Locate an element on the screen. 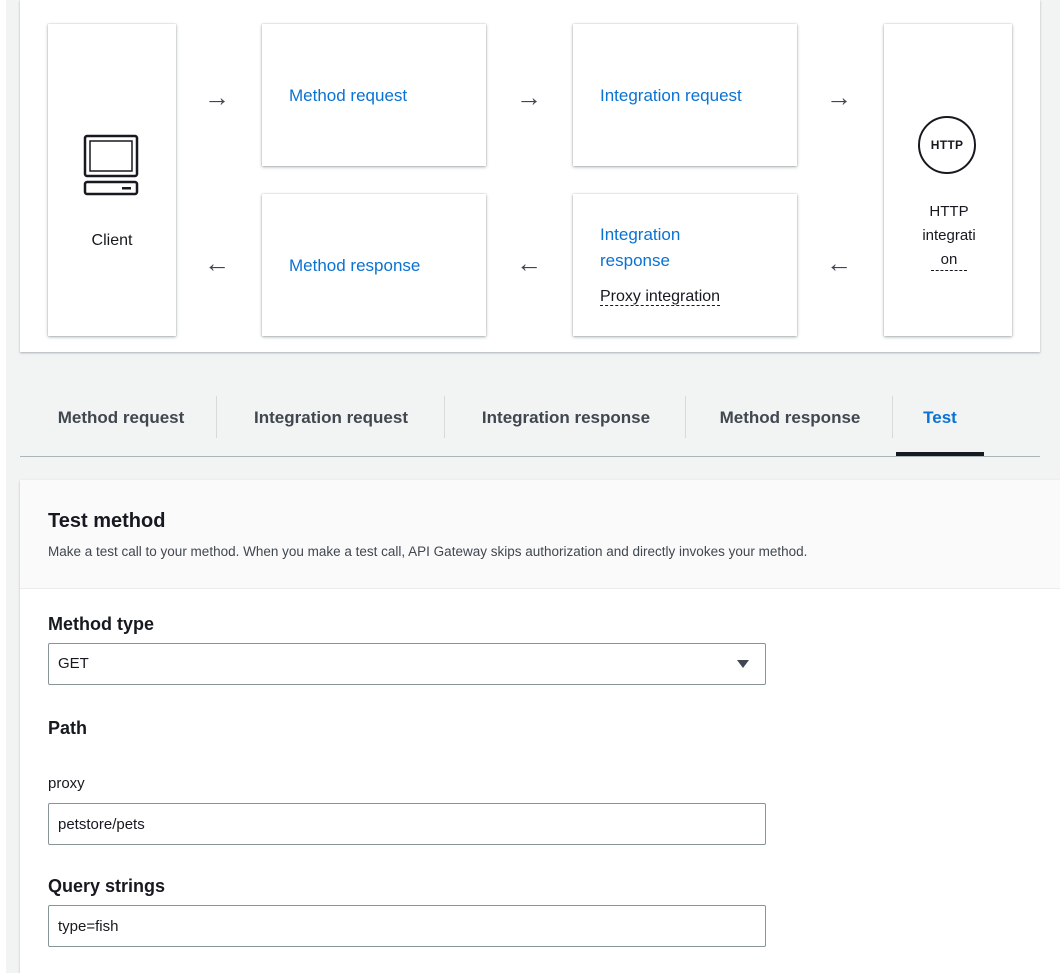  method-type-value: GET is located at coordinates (73, 663).